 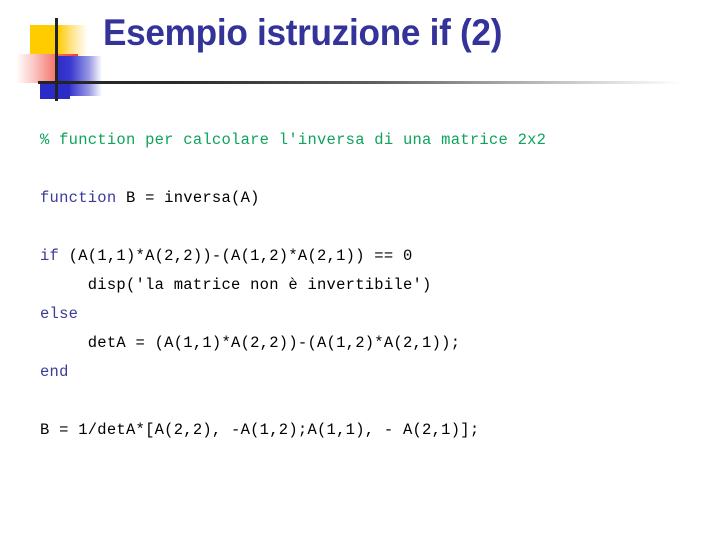 What do you see at coordinates (54, 372) in the screenshot?
I see `code-token-end-0: end` at bounding box center [54, 372].